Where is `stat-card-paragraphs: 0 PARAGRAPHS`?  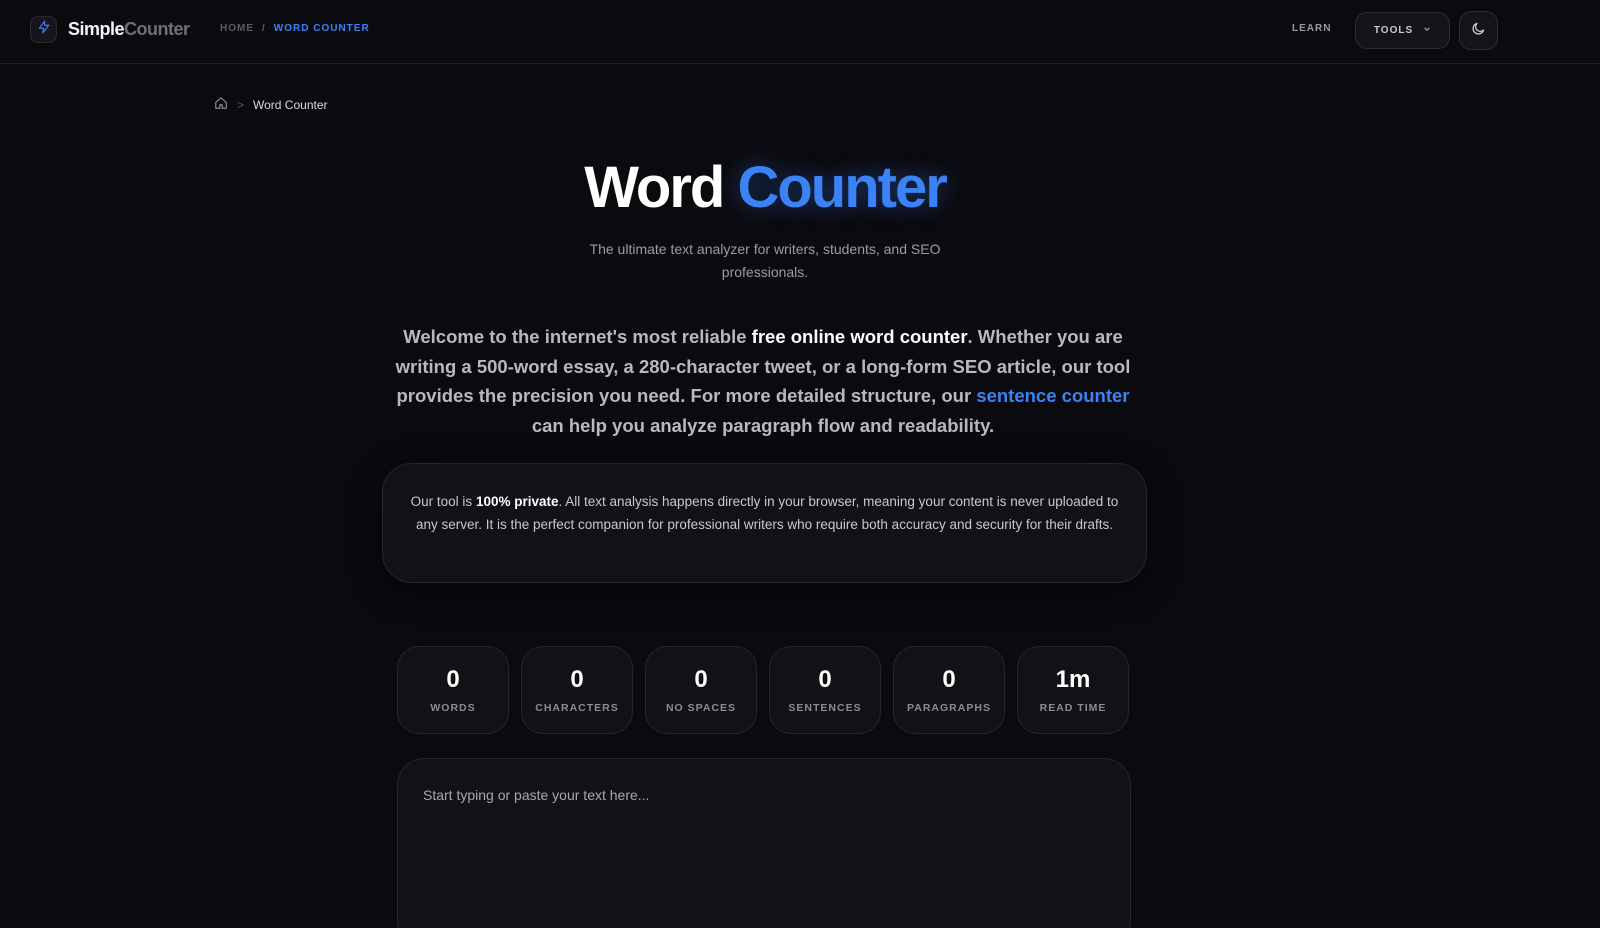
stat-card-paragraphs: 0 PARAGRAPHS is located at coordinates (949, 690).